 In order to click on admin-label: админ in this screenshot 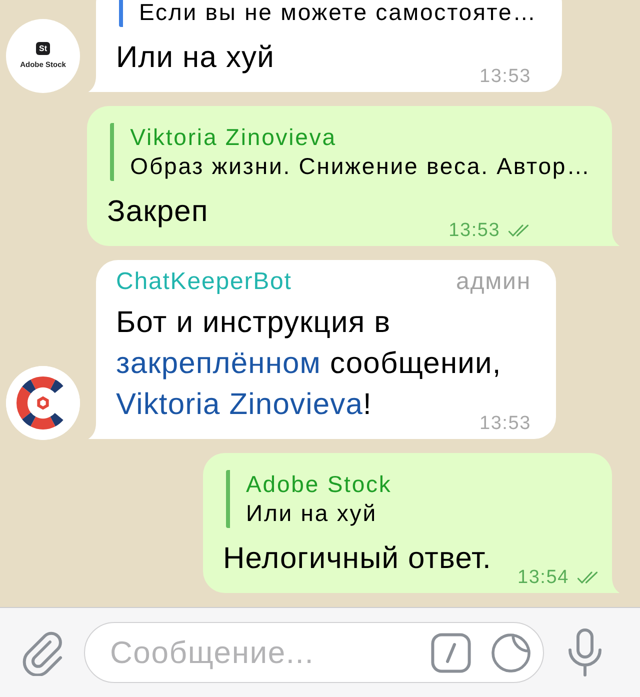, I will do `click(493, 282)`.